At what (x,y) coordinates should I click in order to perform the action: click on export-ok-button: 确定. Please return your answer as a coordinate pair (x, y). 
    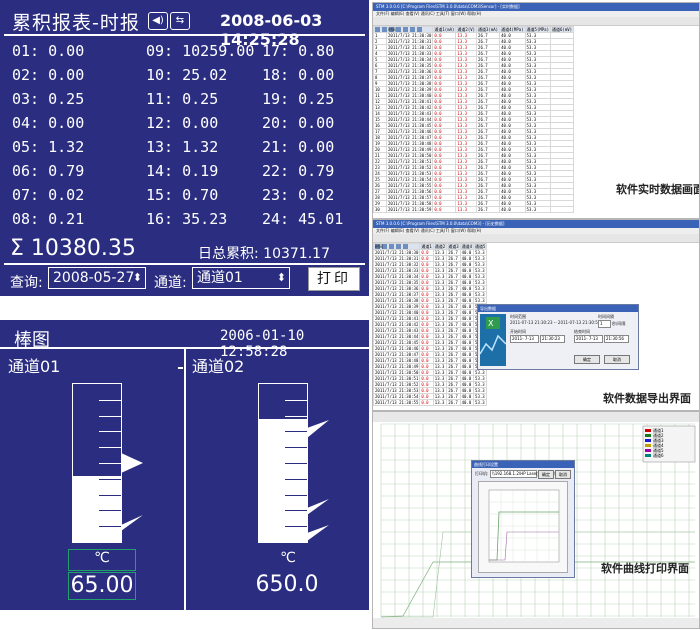
    Looking at the image, I should click on (587, 359).